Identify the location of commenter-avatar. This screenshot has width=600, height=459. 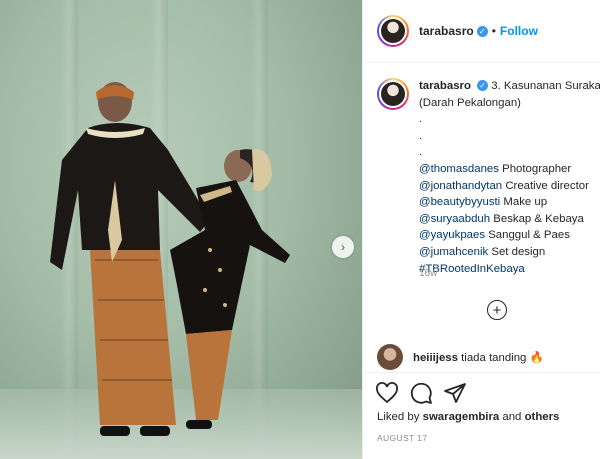
(390, 357).